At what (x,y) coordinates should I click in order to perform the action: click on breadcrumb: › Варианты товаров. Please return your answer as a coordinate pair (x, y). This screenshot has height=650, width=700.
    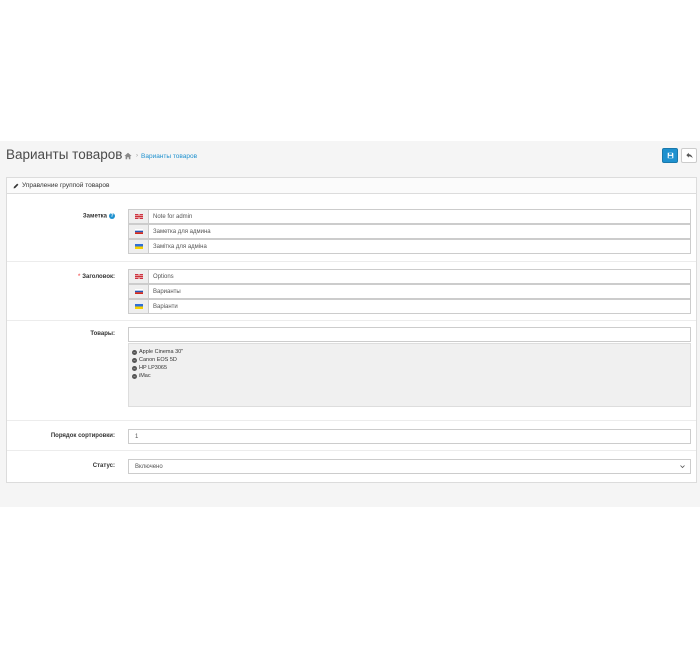
    Looking at the image, I should click on (160, 156).